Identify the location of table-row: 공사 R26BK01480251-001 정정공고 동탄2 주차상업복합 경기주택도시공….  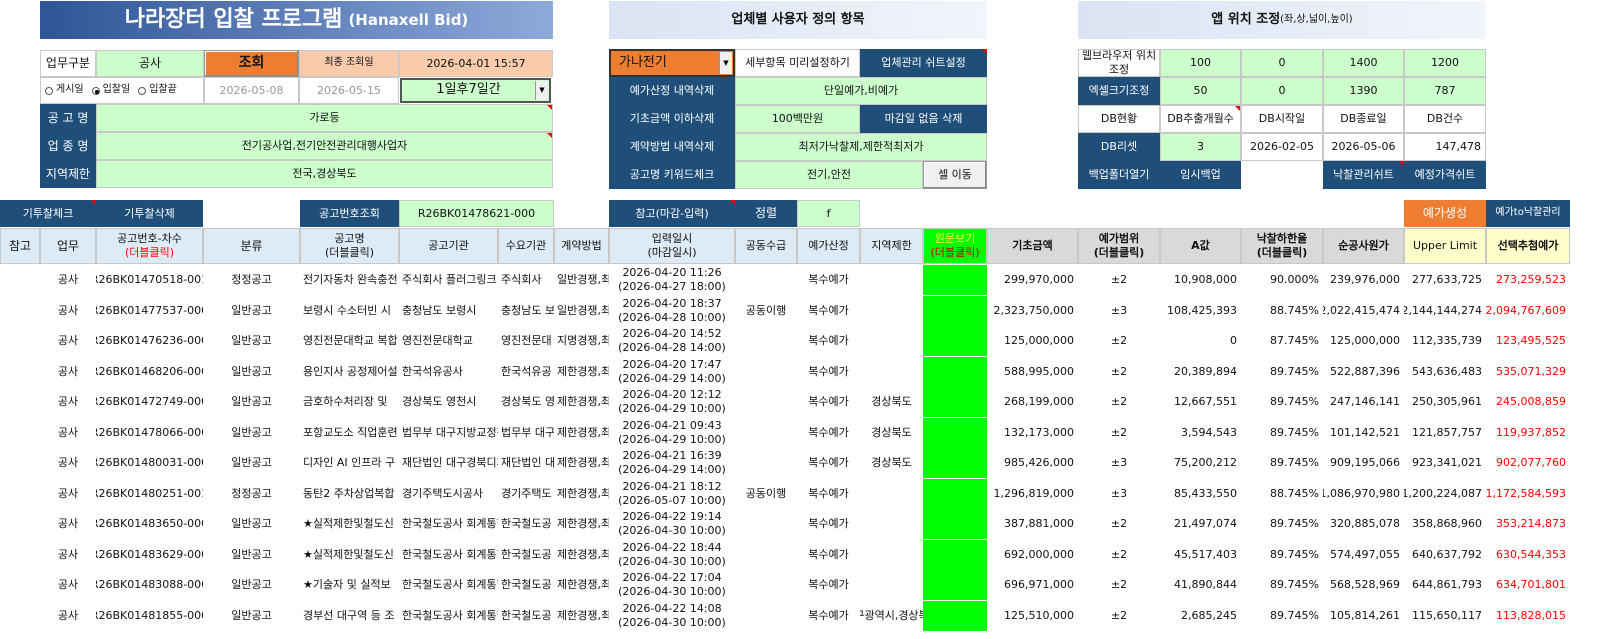
(800, 493).